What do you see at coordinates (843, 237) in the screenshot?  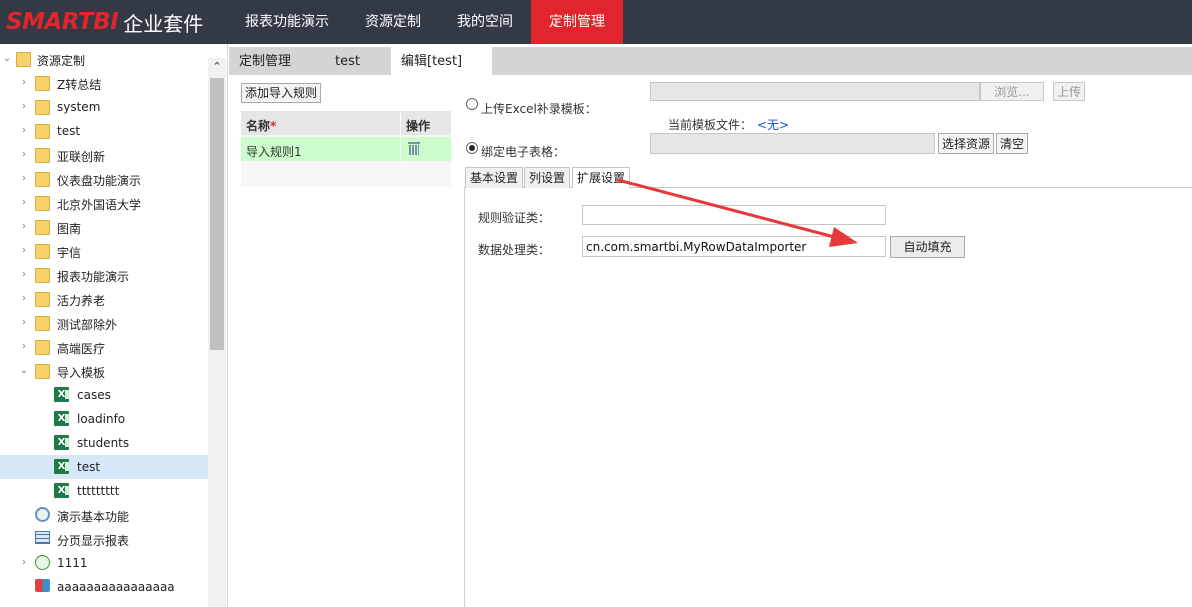 I see `annotation-arrow-head` at bounding box center [843, 237].